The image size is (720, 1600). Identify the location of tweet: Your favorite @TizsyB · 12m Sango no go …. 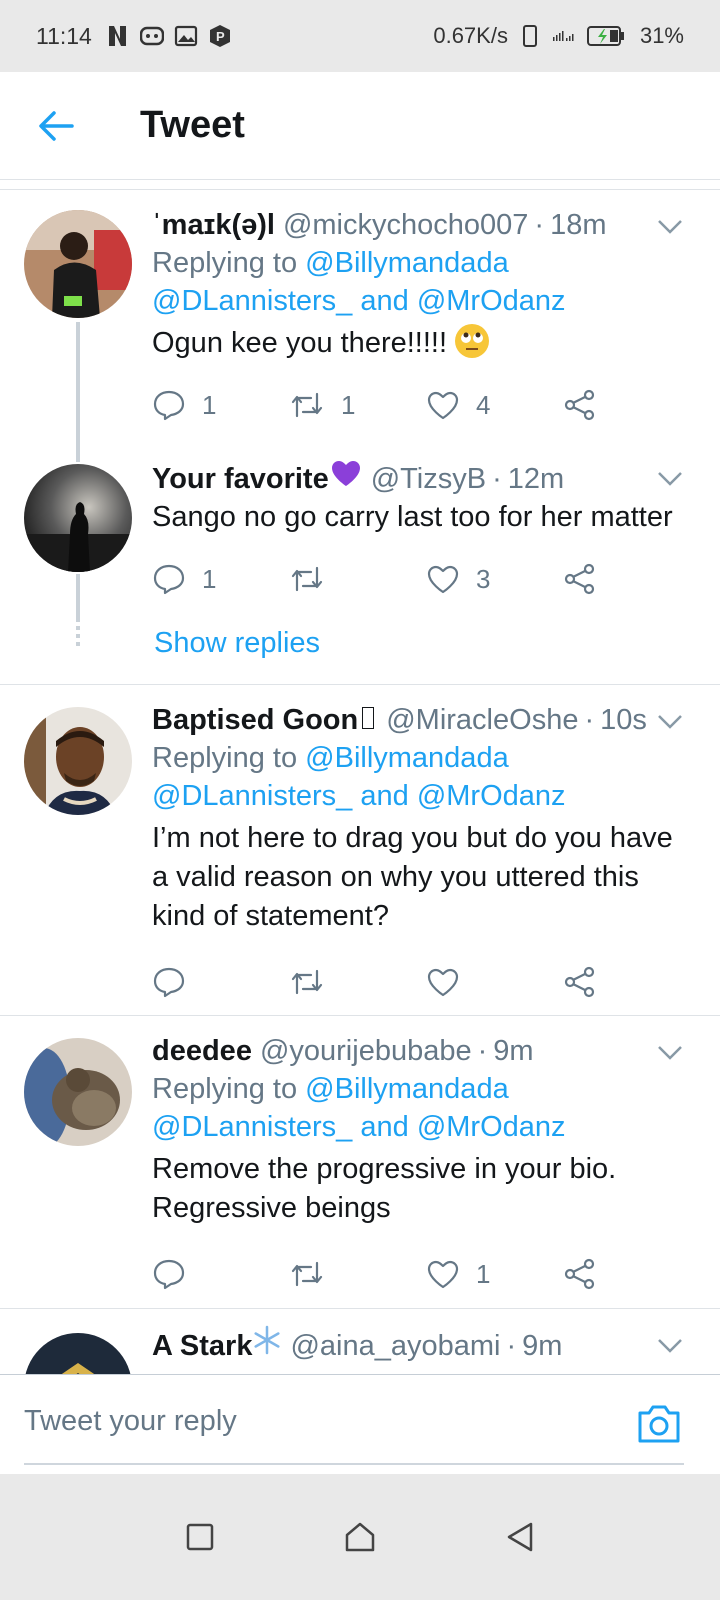
(360, 567).